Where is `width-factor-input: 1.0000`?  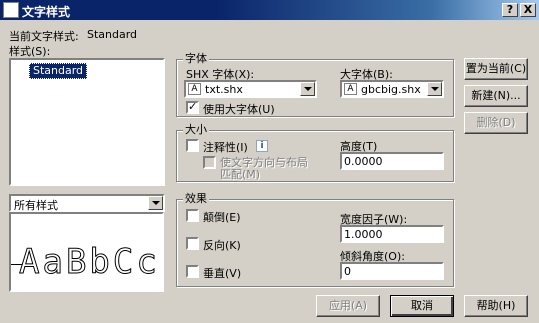 width-factor-input: 1.0000 is located at coordinates (392, 234).